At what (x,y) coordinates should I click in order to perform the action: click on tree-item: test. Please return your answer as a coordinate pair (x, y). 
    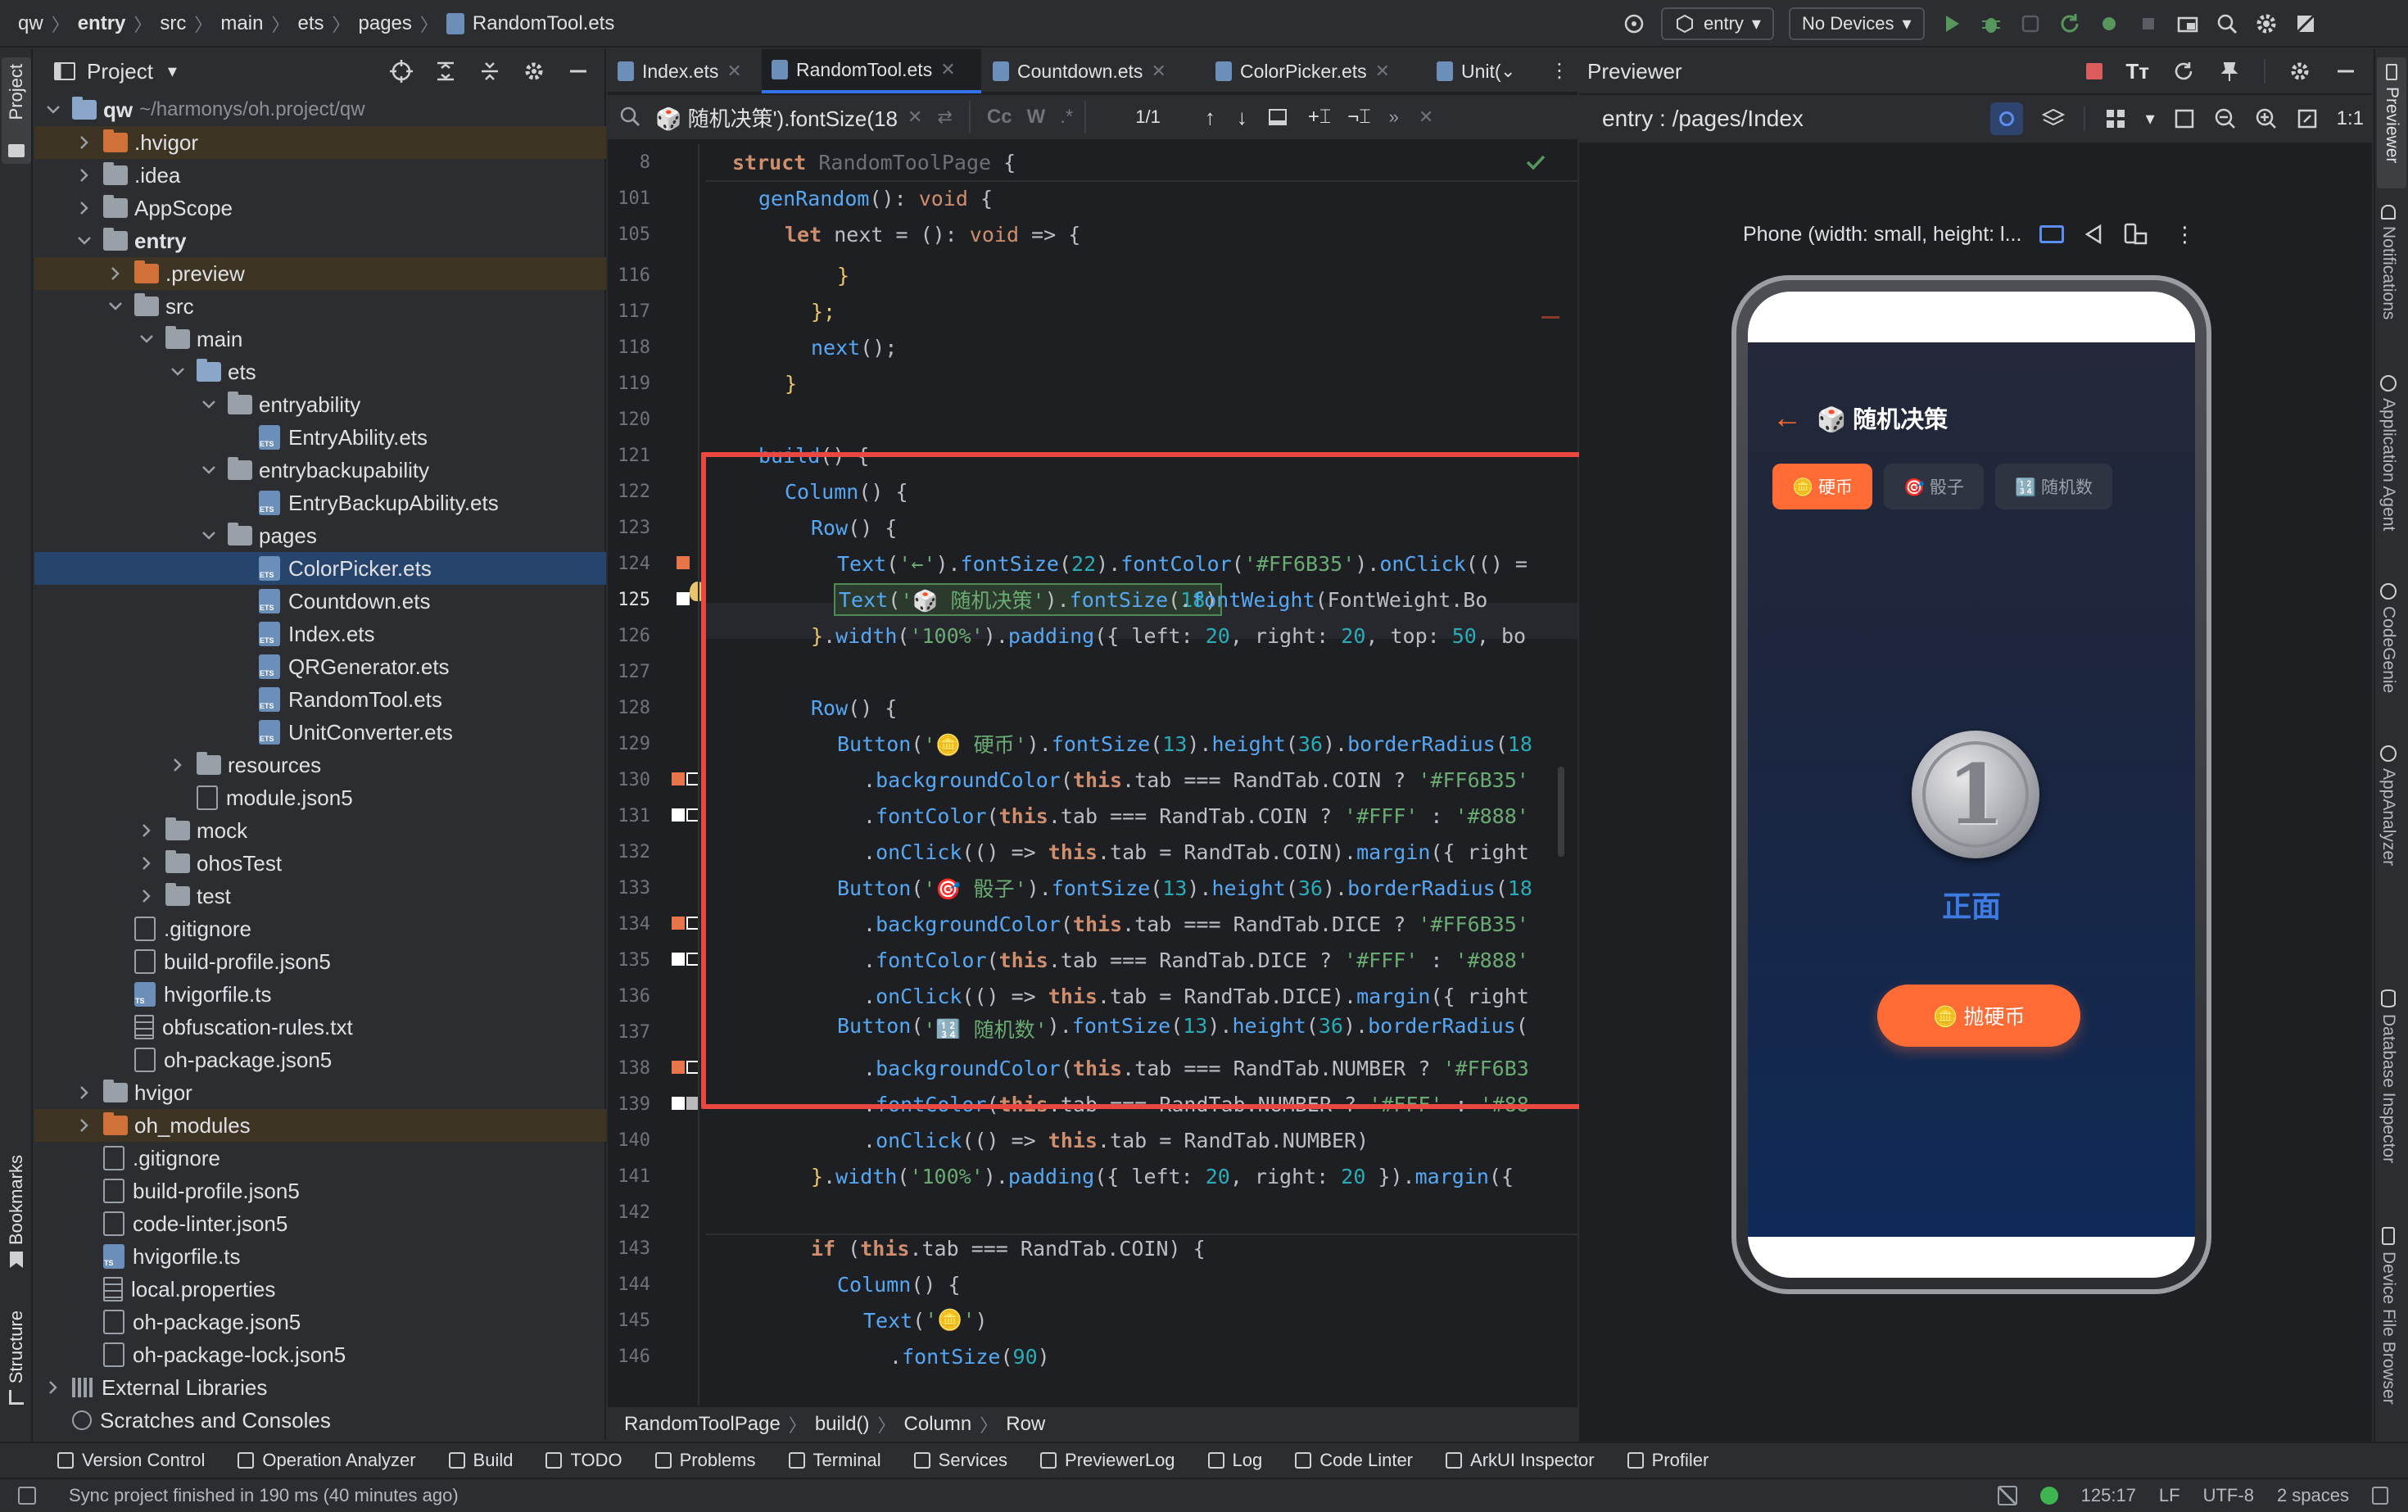
    Looking at the image, I should click on (320, 896).